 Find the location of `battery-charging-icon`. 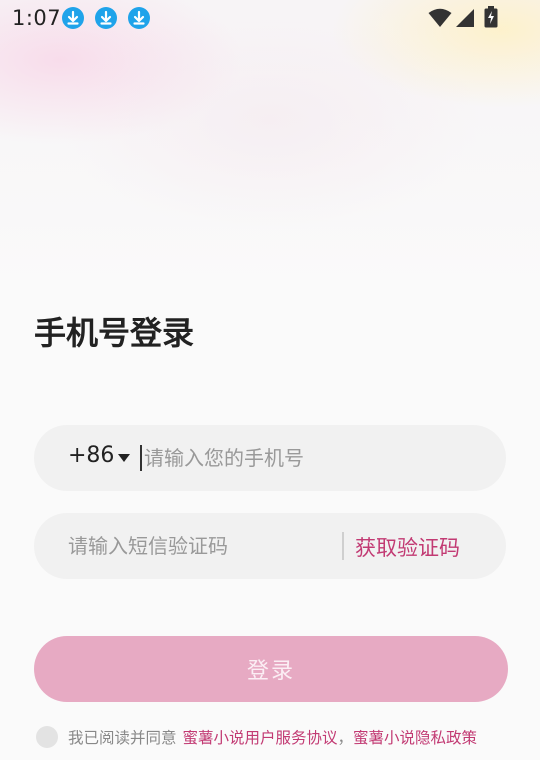

battery-charging-icon is located at coordinates (491, 17).